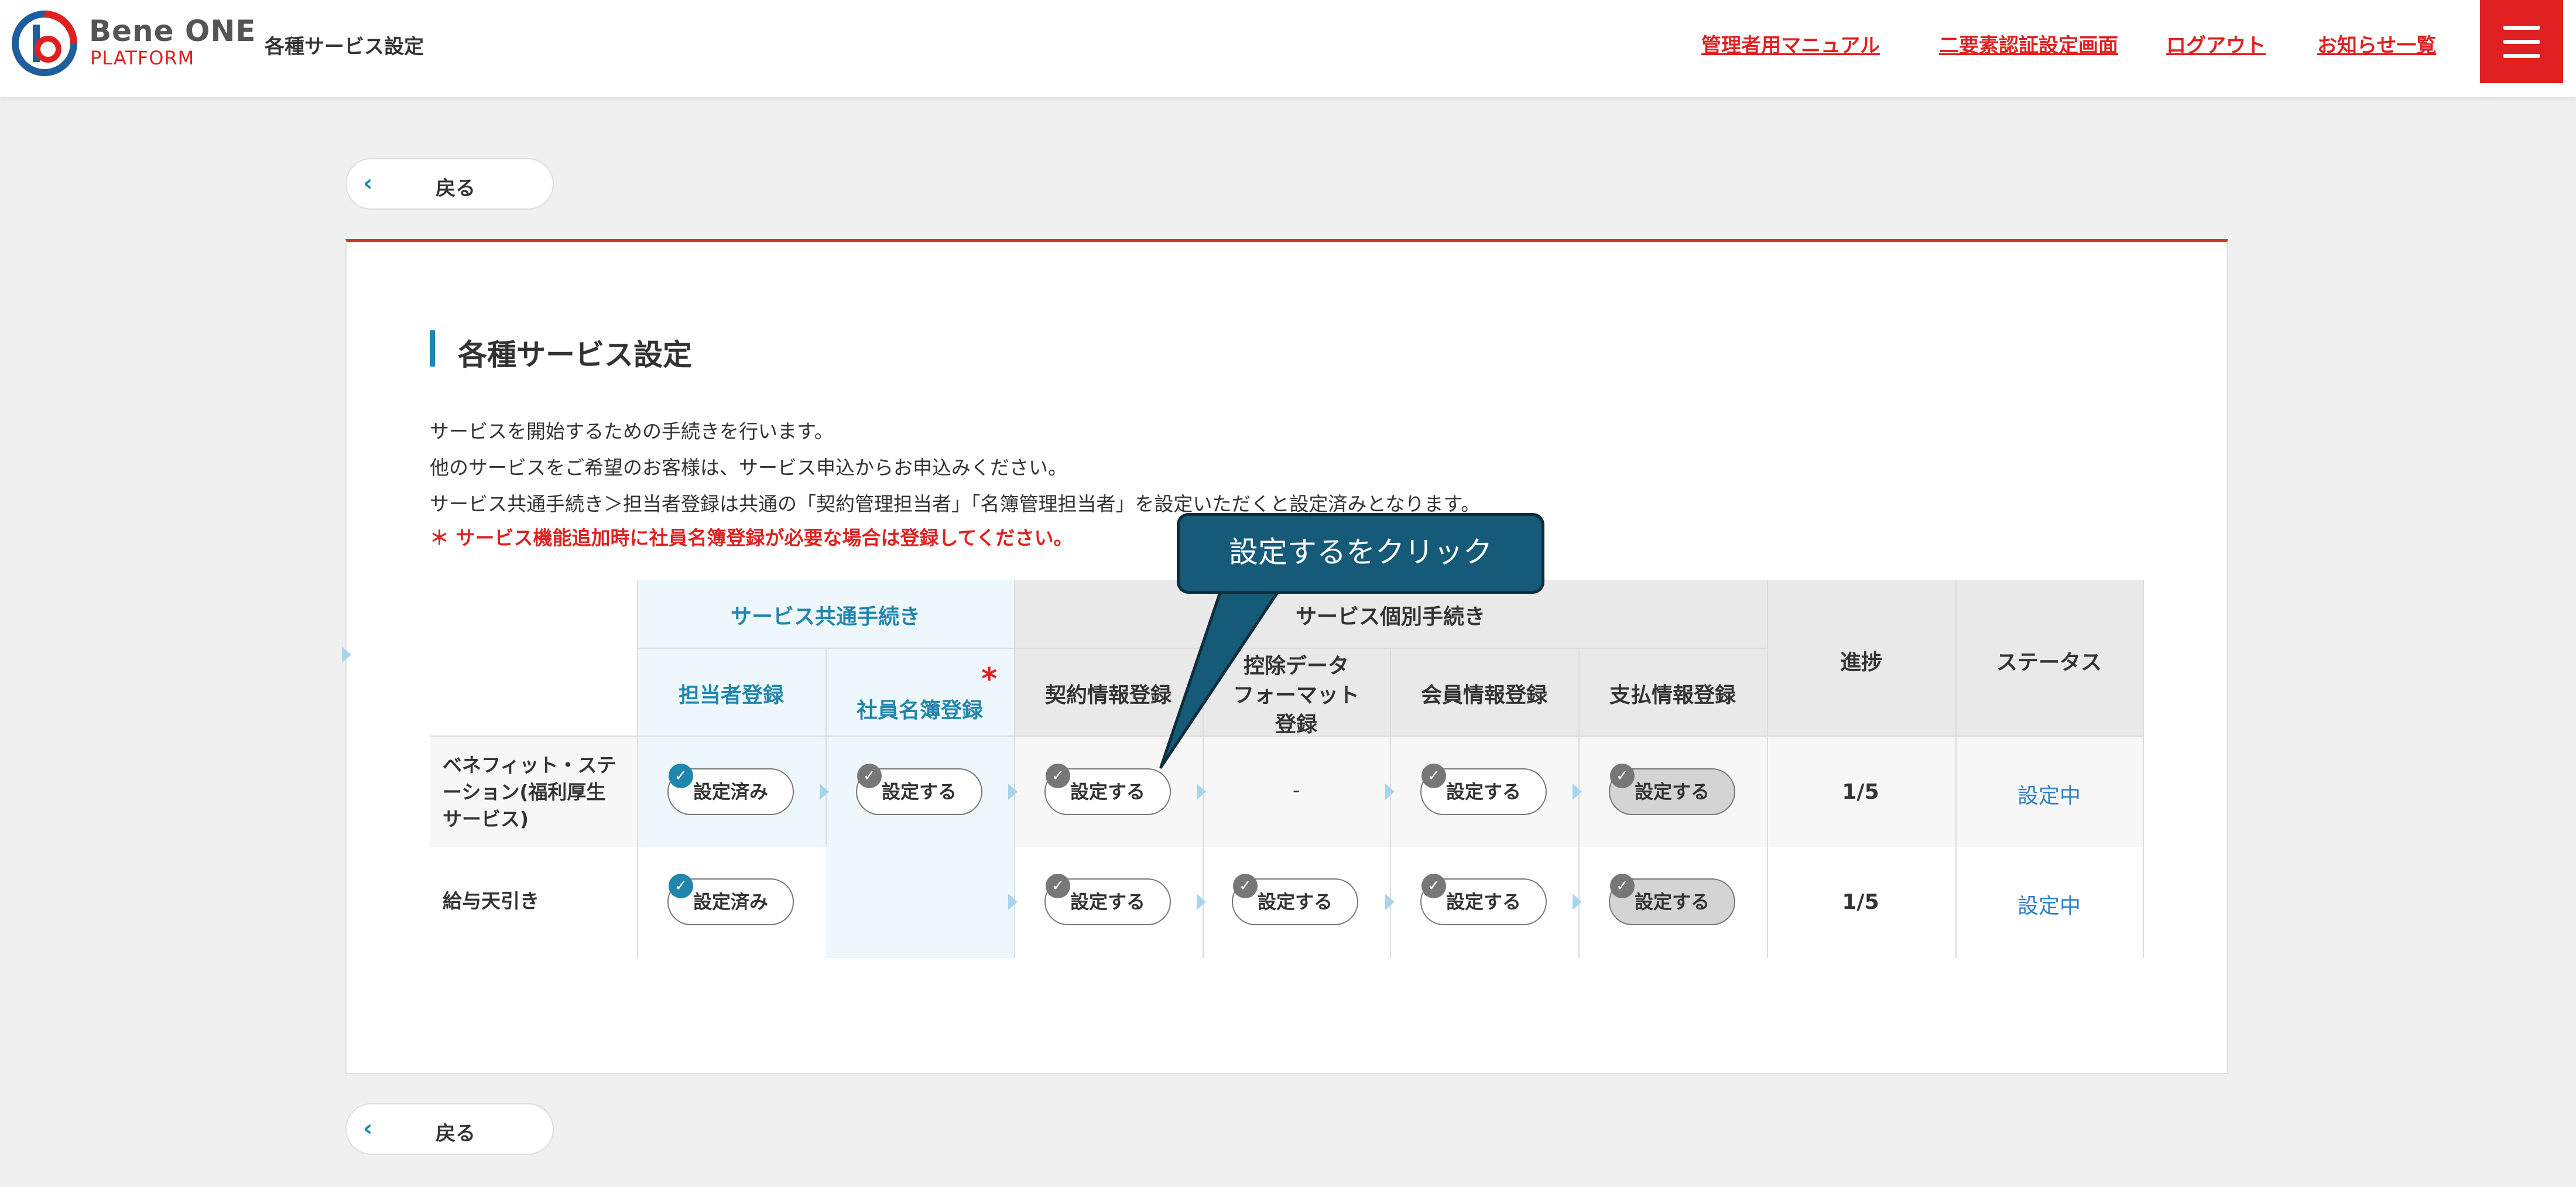  What do you see at coordinates (172, 31) in the screenshot?
I see `logo-text-bene-one: Bene ONE` at bounding box center [172, 31].